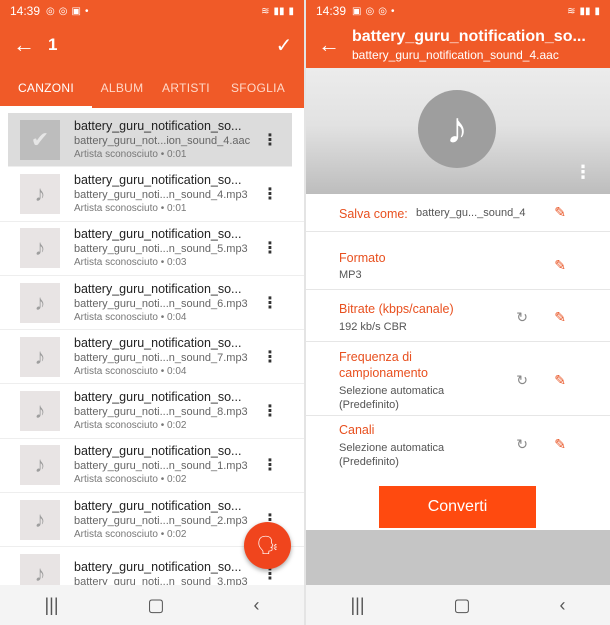  What do you see at coordinates (161, 357) in the screenshot?
I see `song-filename: battery_guru_noti...n_sound_7.mp3` at bounding box center [161, 357].